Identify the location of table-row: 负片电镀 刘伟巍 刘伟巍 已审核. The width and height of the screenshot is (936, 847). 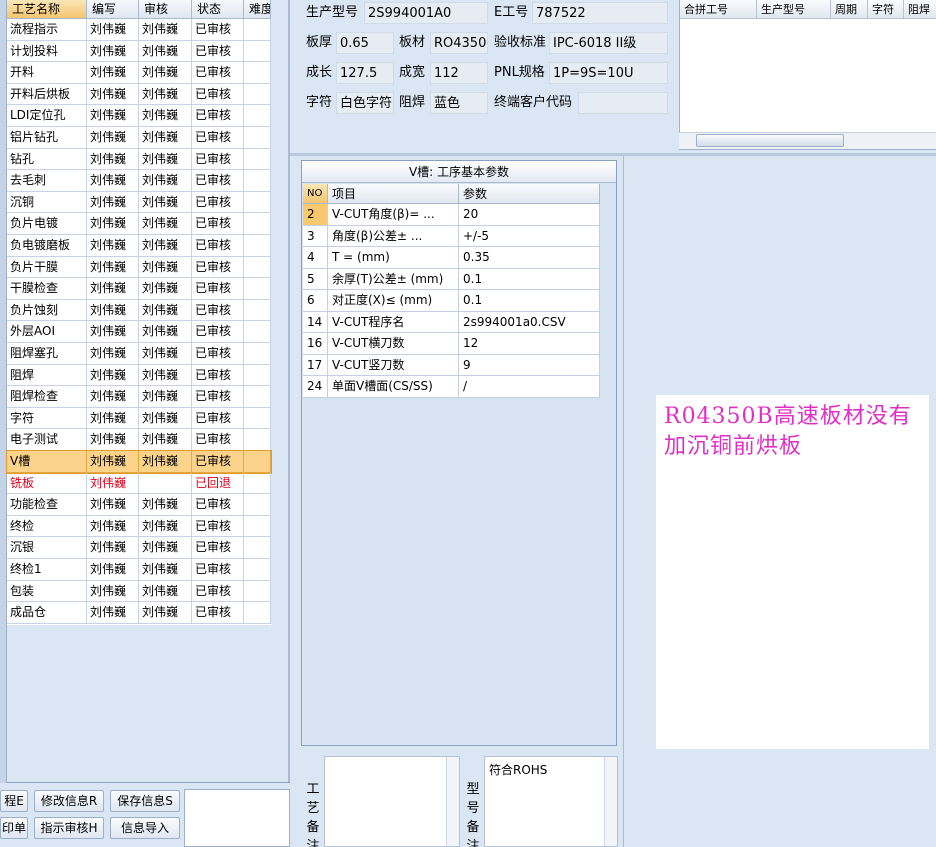
(139, 224).